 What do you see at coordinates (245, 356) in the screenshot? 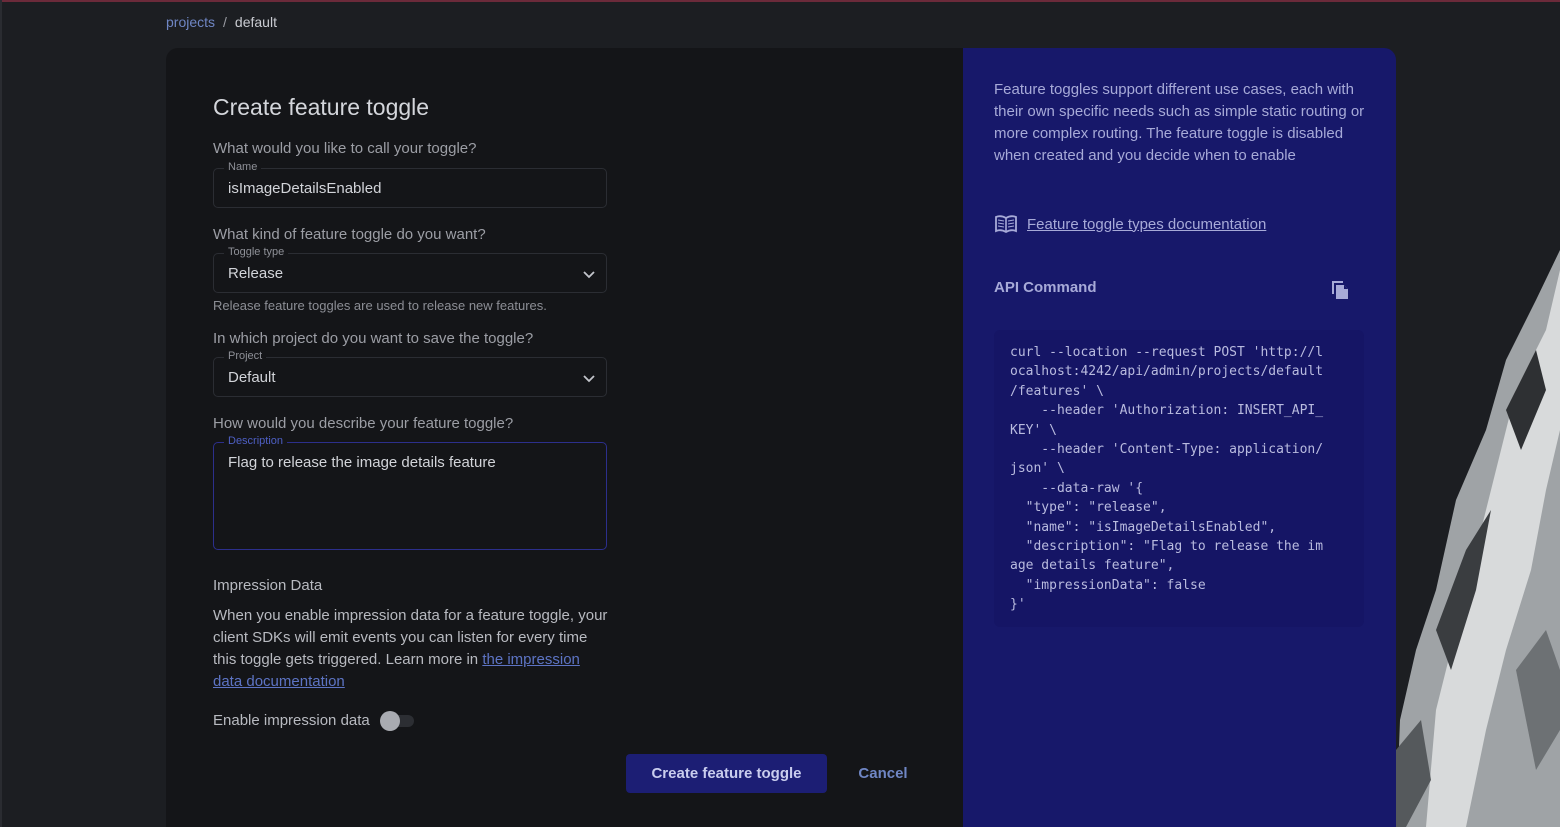
I see `project-label: Project` at bounding box center [245, 356].